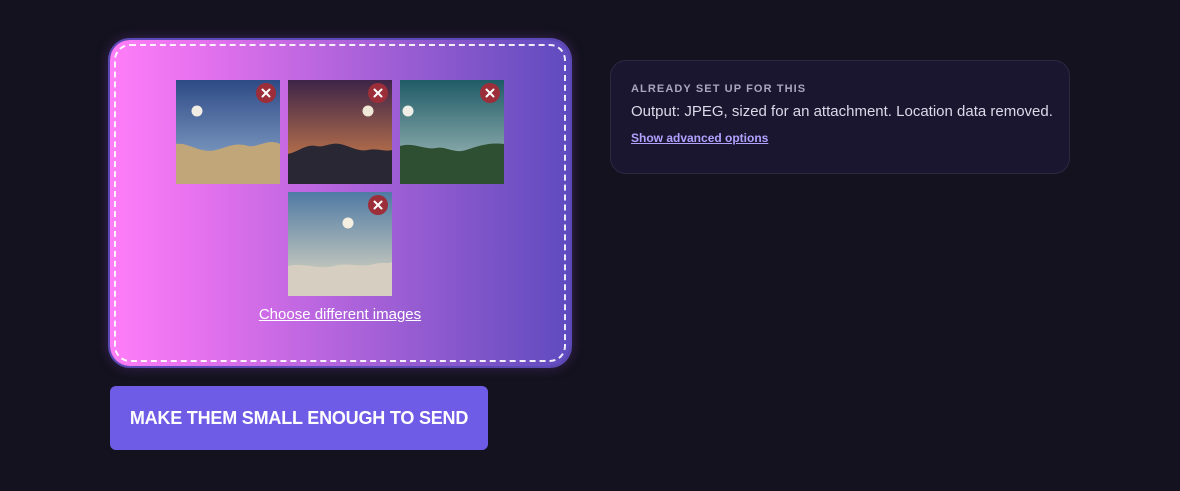 Image resolution: width=1180 pixels, height=491 pixels. Describe the element at coordinates (340, 314) in the screenshot. I see `choose-different-images-link: Choose different images` at that location.